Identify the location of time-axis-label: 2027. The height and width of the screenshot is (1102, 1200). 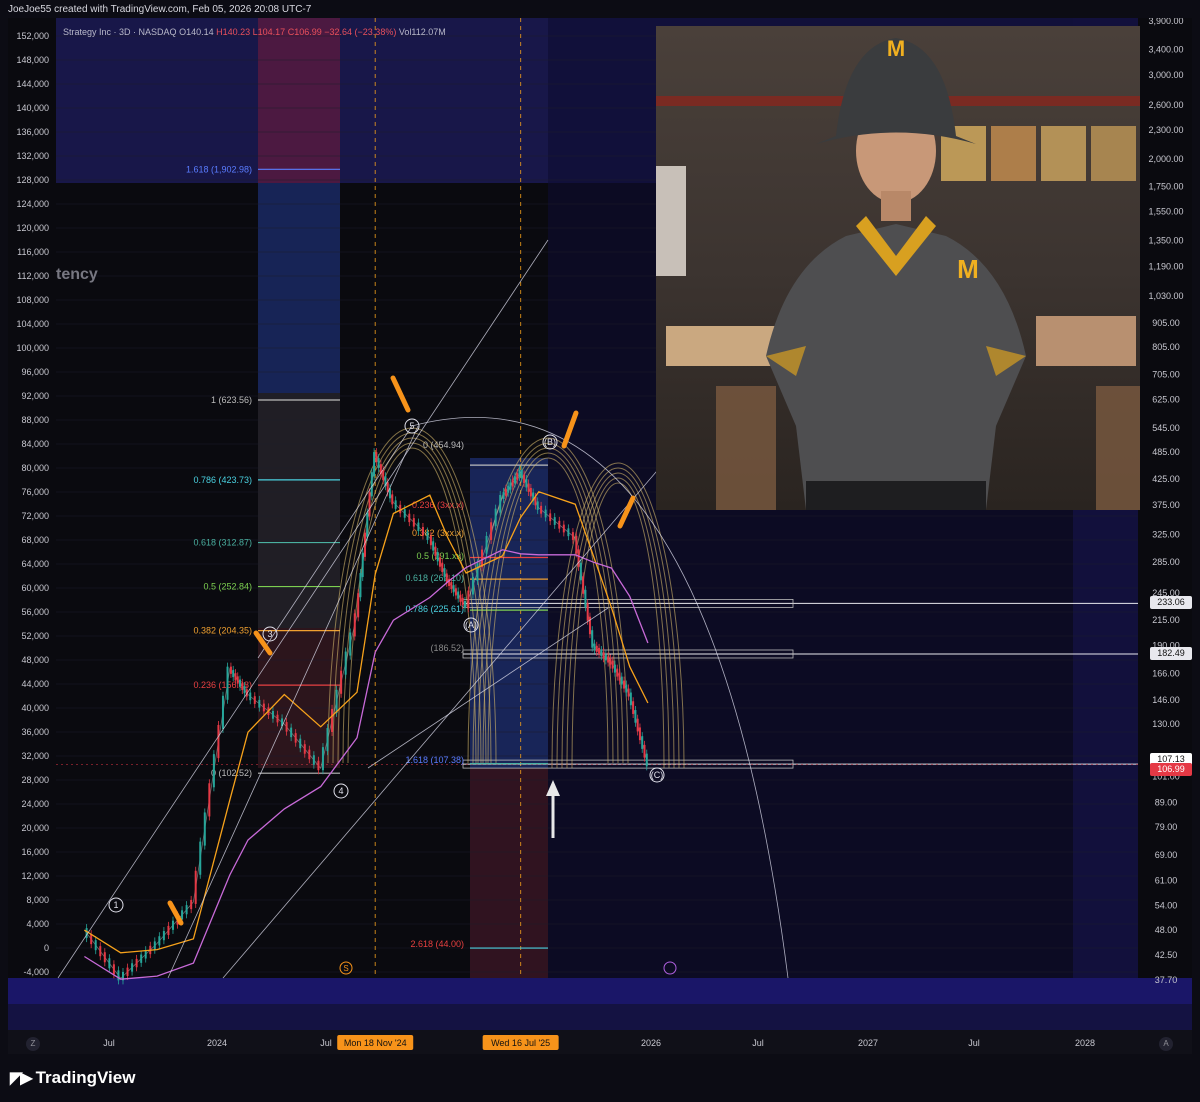
(868, 1043).